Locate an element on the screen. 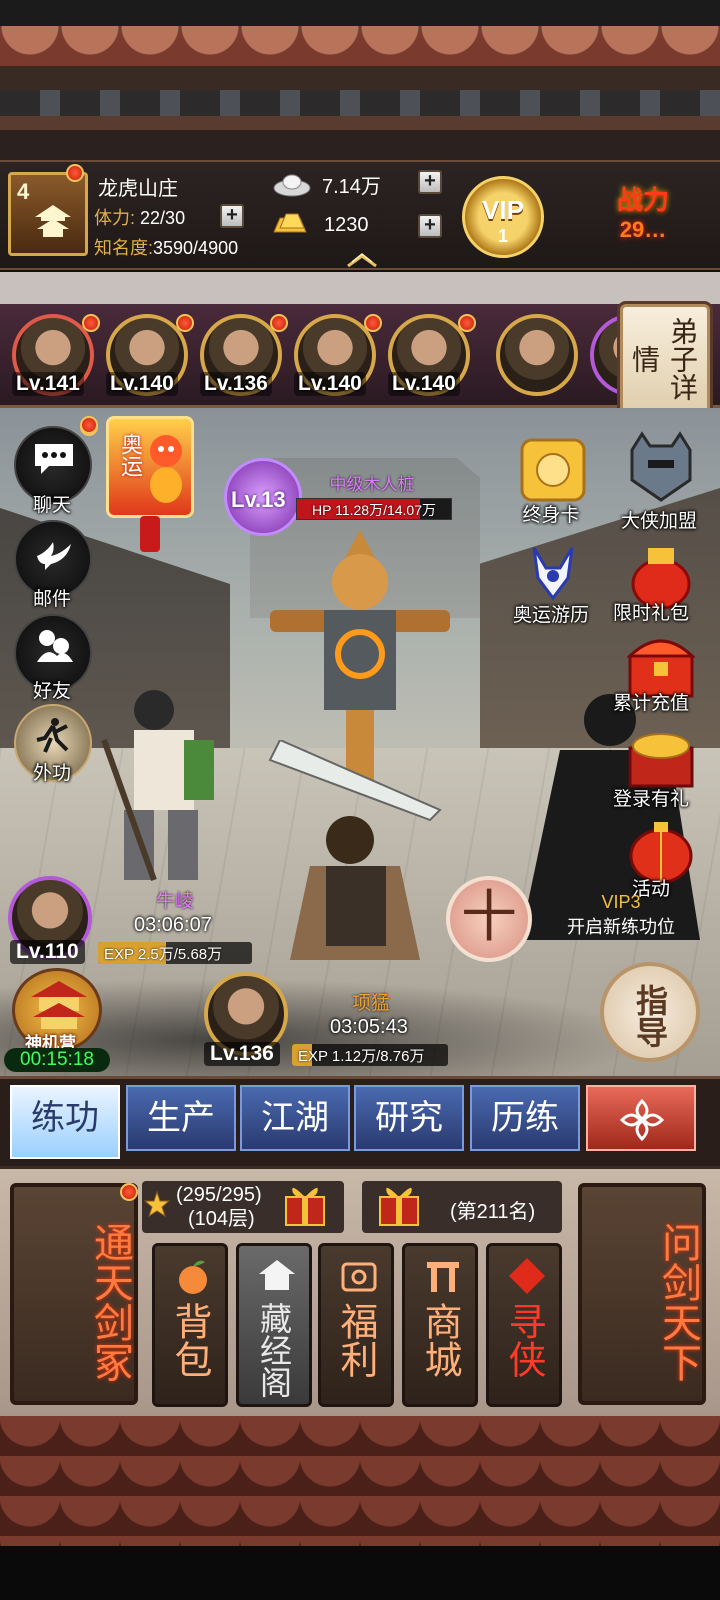 The image size is (720, 1600). menu-flower-icon is located at coordinates (642, 1120).